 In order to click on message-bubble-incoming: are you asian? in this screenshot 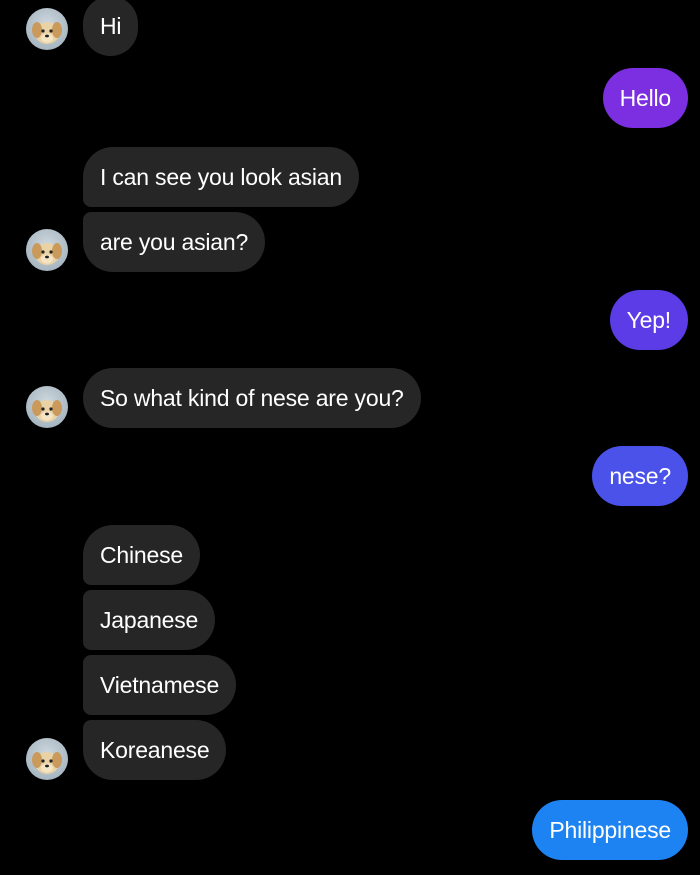, I will do `click(174, 242)`.